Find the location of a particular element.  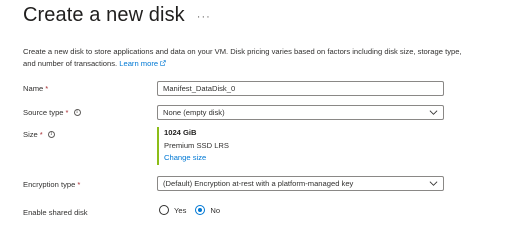

learn-more-link: Learn more is located at coordinates (142, 63).